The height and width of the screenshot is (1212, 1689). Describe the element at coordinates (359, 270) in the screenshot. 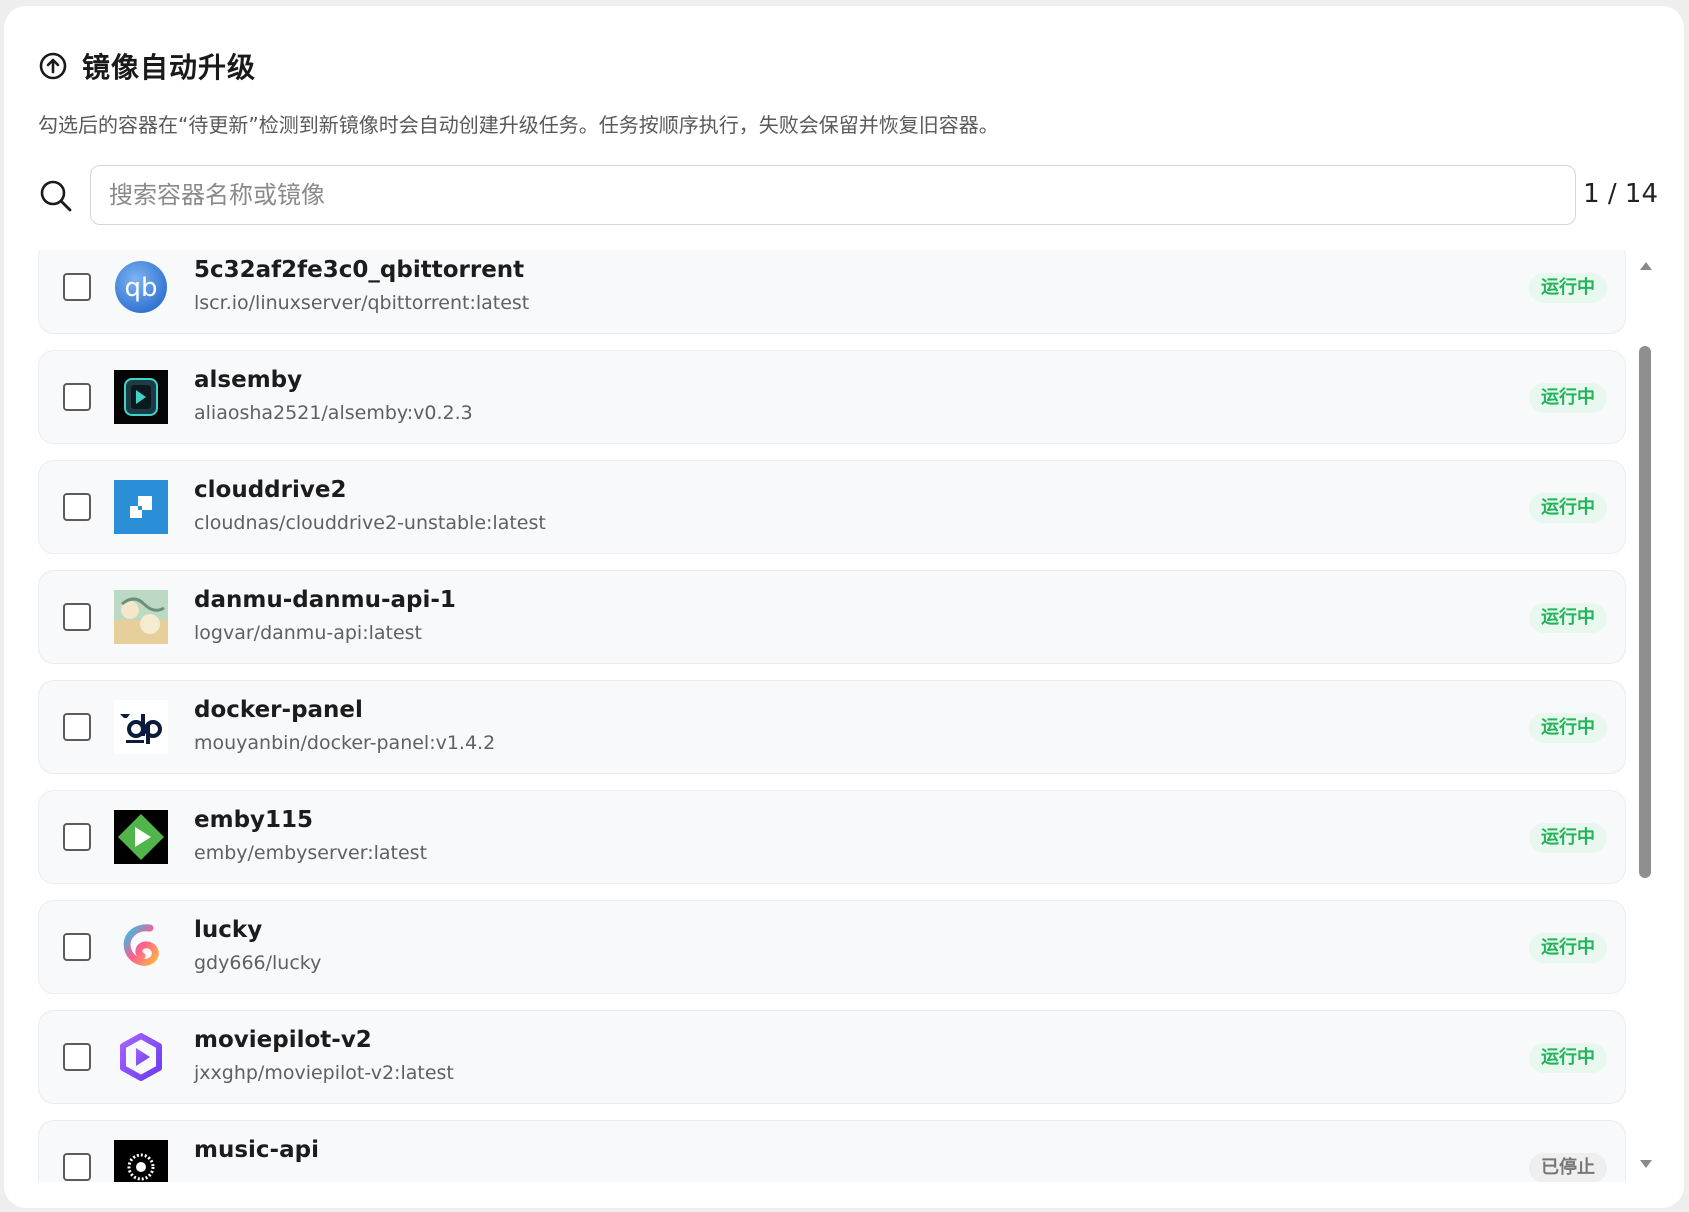

I see `container-name: 5c32af2fe3c0_qbittorrent` at that location.